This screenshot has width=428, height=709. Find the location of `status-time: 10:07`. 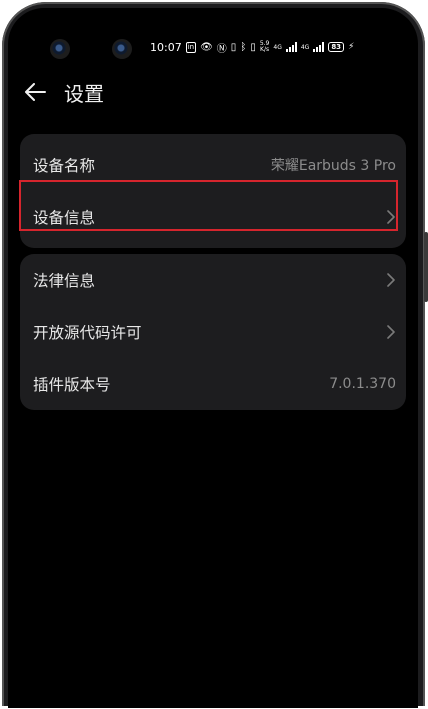

status-time: 10:07 is located at coordinates (166, 47).